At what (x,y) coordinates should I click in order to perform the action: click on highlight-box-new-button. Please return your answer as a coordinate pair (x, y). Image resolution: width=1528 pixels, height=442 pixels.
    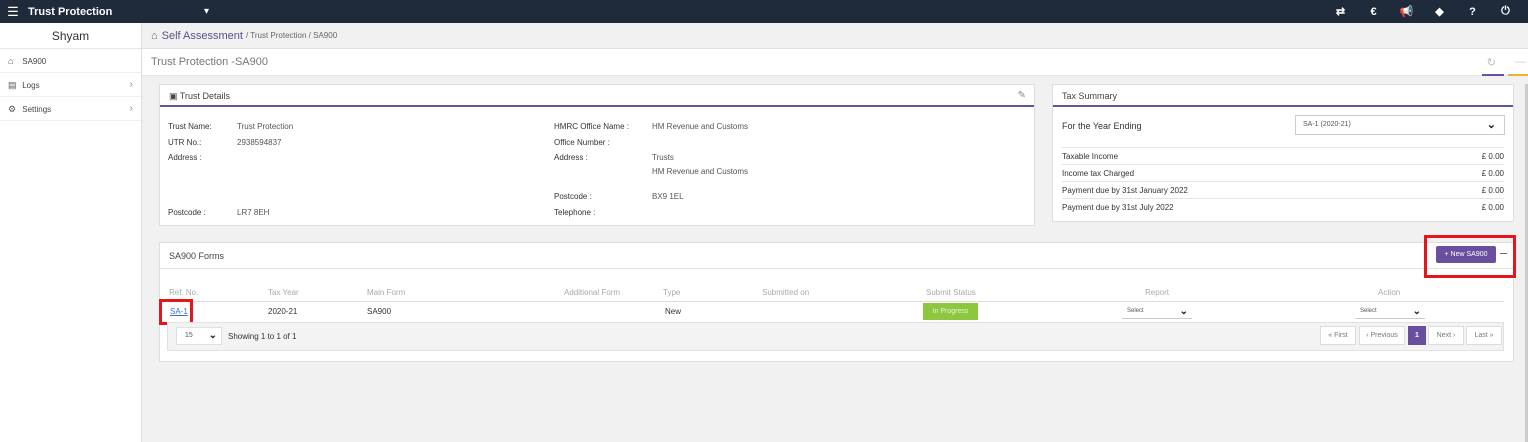
    Looking at the image, I should click on (1470, 256).